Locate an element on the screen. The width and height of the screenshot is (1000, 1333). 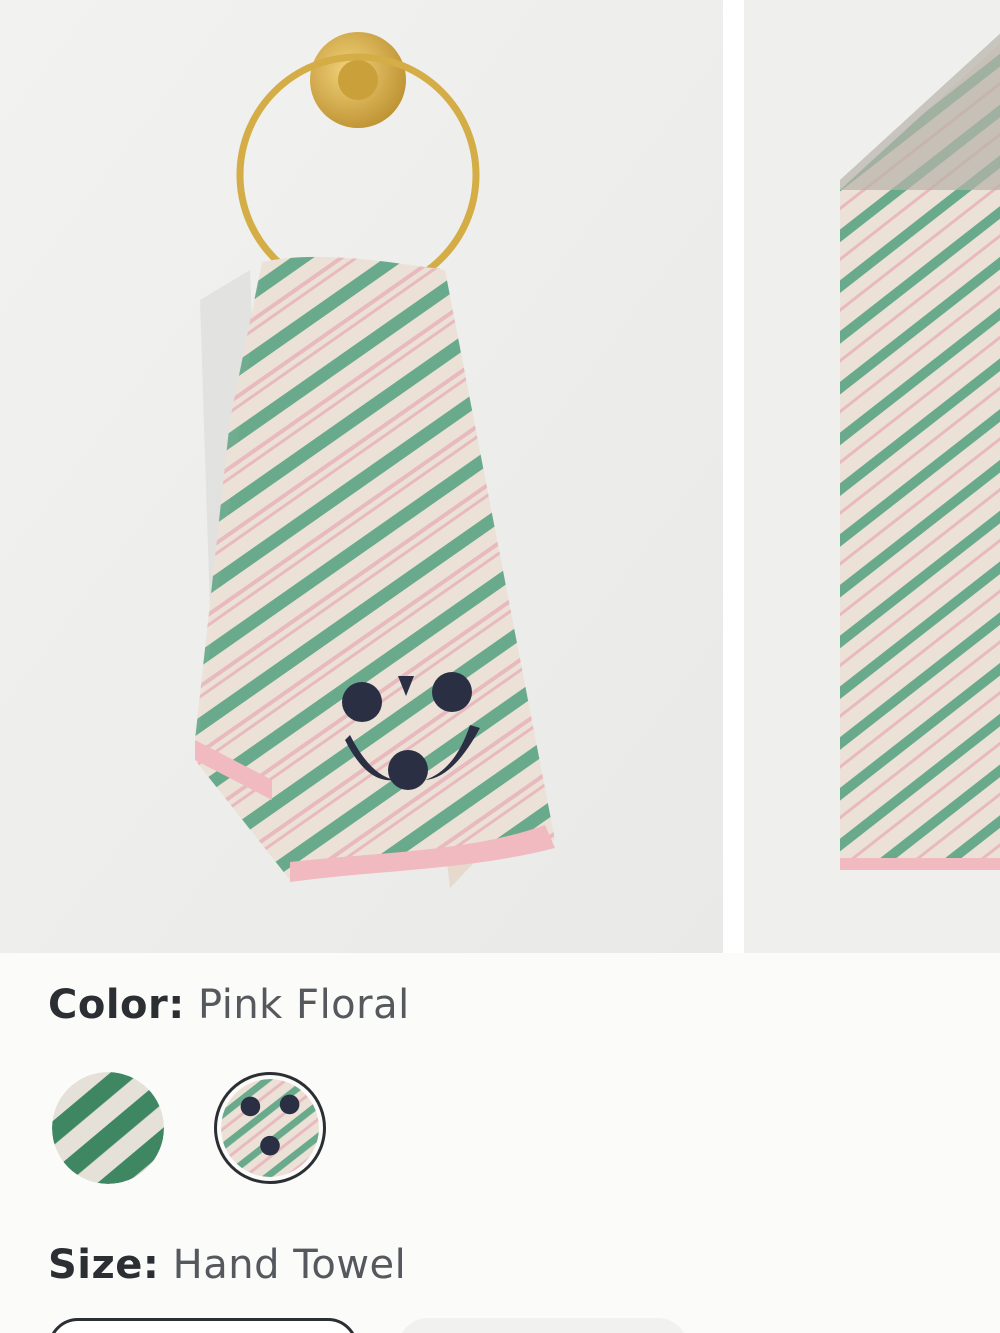
size-selector-label: Size: Hand Towel is located at coordinates (227, 1265).